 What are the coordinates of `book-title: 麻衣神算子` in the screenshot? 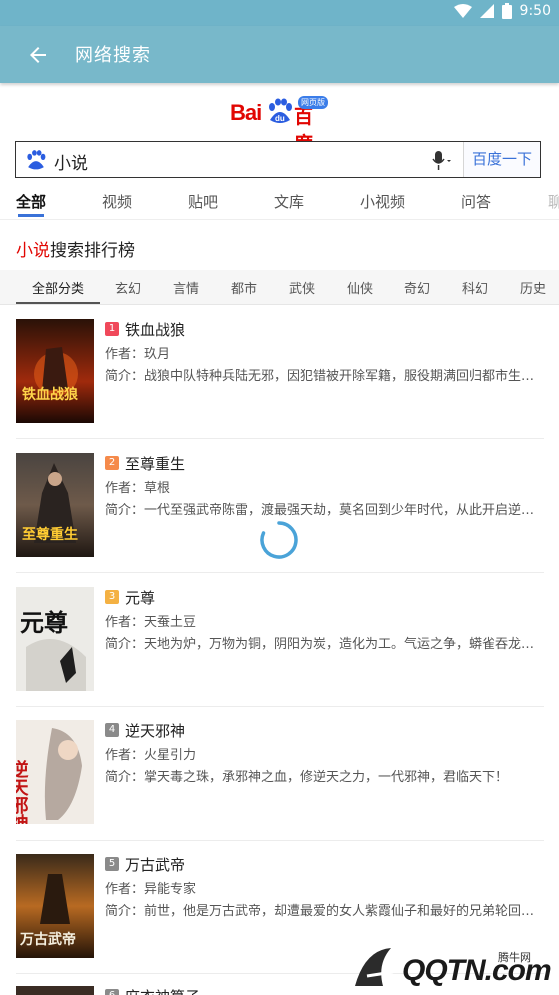 It's located at (162, 990).